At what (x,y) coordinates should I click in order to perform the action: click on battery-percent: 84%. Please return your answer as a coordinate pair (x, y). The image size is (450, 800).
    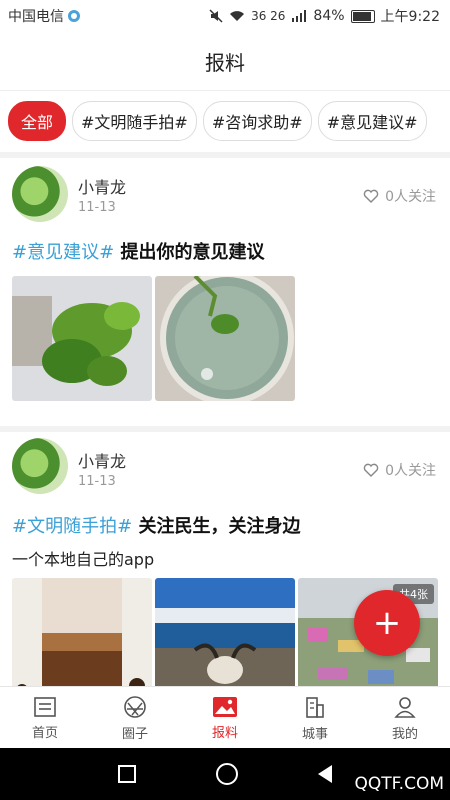
    Looking at the image, I should click on (329, 16).